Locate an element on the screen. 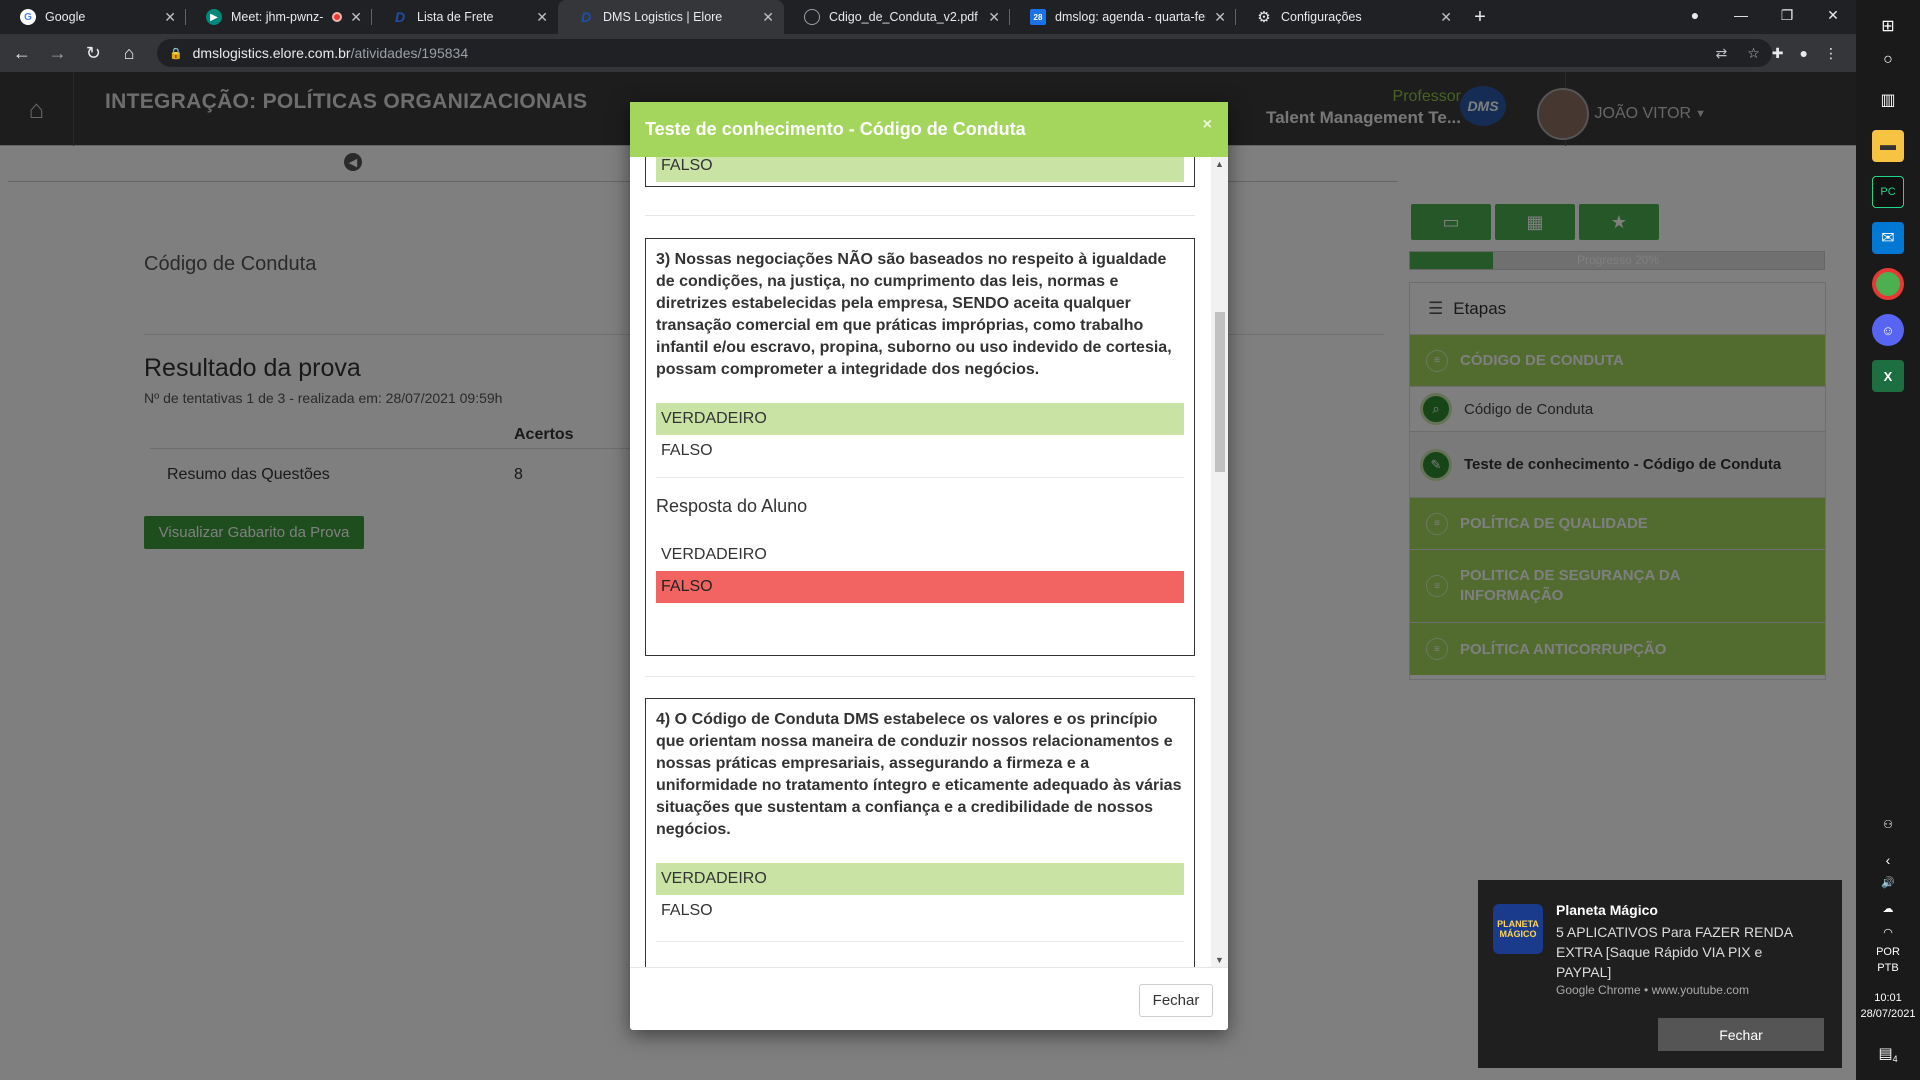 Image resolution: width=1920 pixels, height=1080 pixels. scrollbar-thumb is located at coordinates (1220, 392).